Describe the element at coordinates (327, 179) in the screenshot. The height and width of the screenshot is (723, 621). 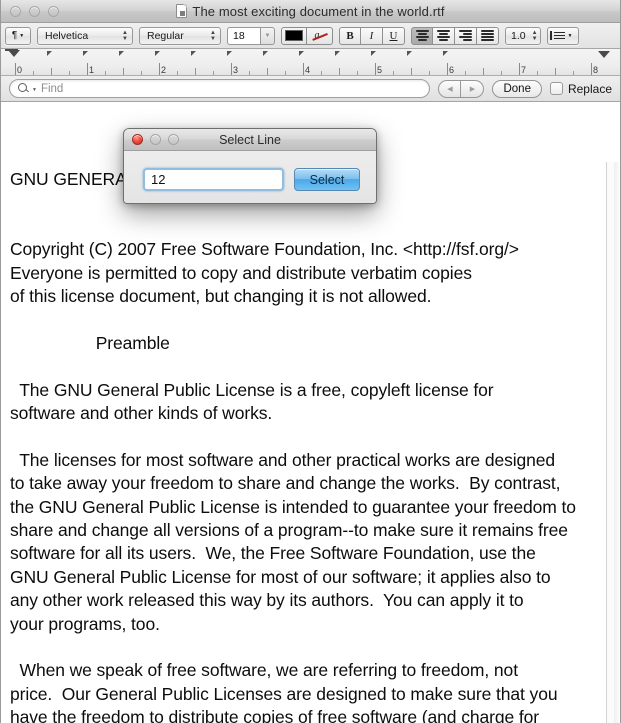
I see `select-button: Select` at that location.